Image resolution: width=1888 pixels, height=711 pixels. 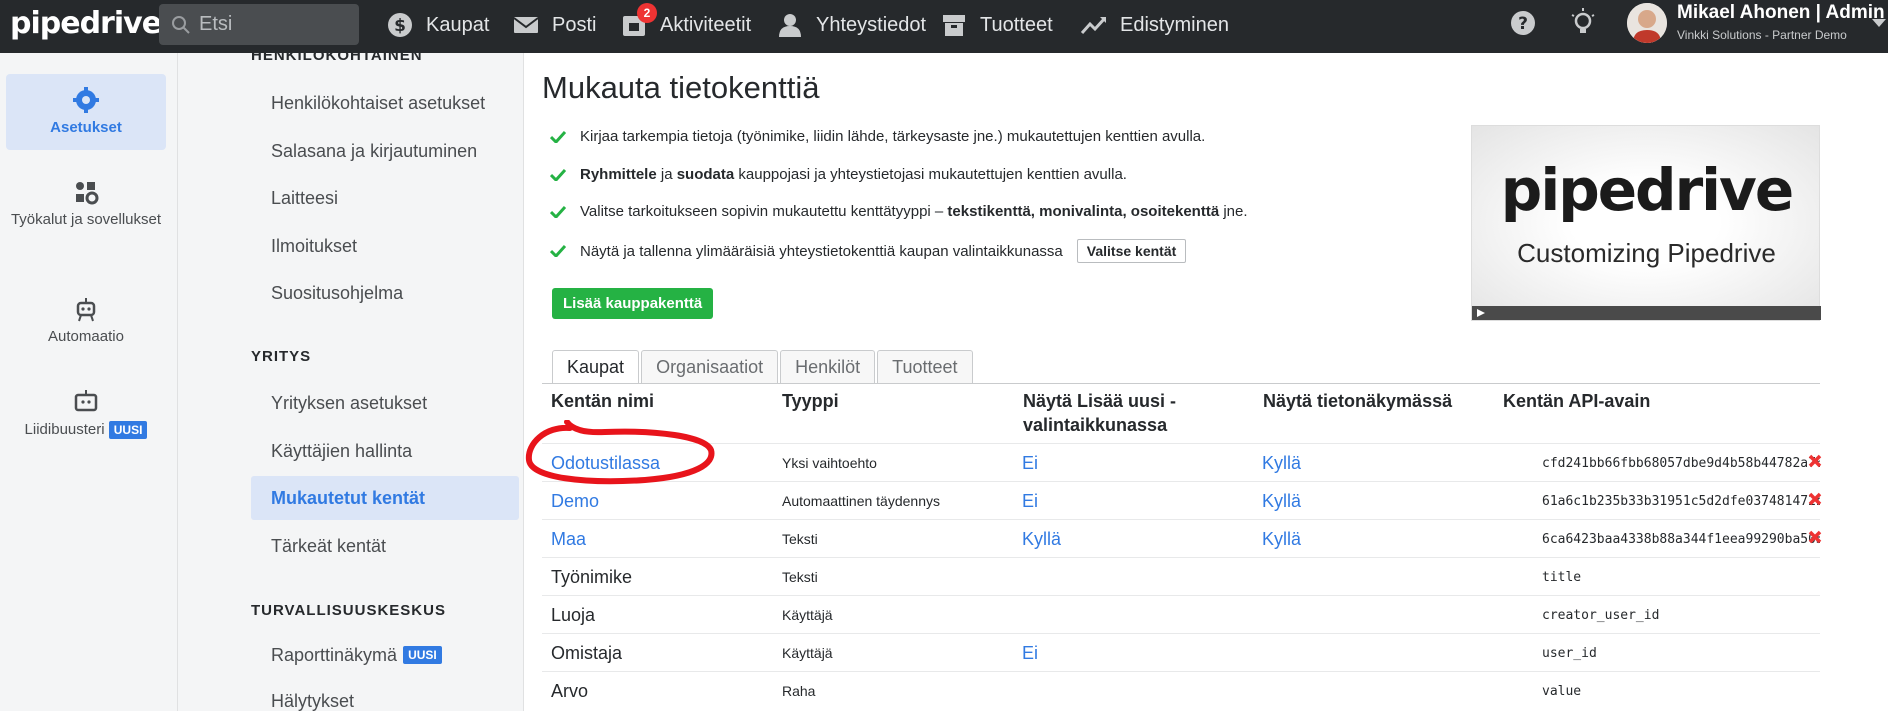 What do you see at coordinates (871, 24) in the screenshot?
I see `nav-label: Yhteystiedot` at bounding box center [871, 24].